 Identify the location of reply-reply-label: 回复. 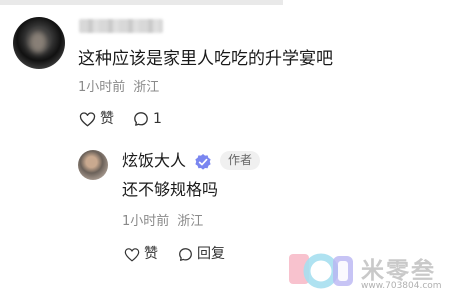
(211, 254).